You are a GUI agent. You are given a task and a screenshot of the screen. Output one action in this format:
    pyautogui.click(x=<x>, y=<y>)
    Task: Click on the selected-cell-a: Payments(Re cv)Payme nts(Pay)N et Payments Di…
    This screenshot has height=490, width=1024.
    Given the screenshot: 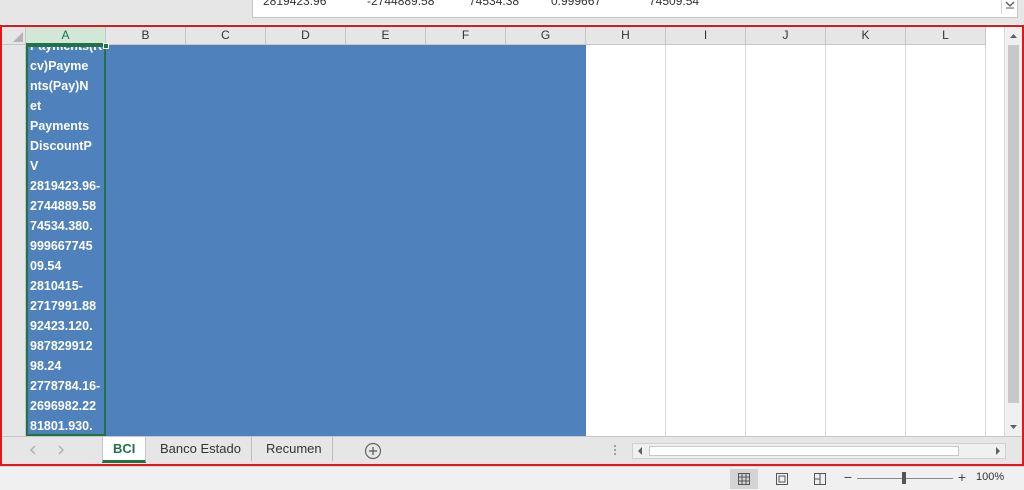 What is the action you would take?
    pyautogui.click(x=66, y=240)
    